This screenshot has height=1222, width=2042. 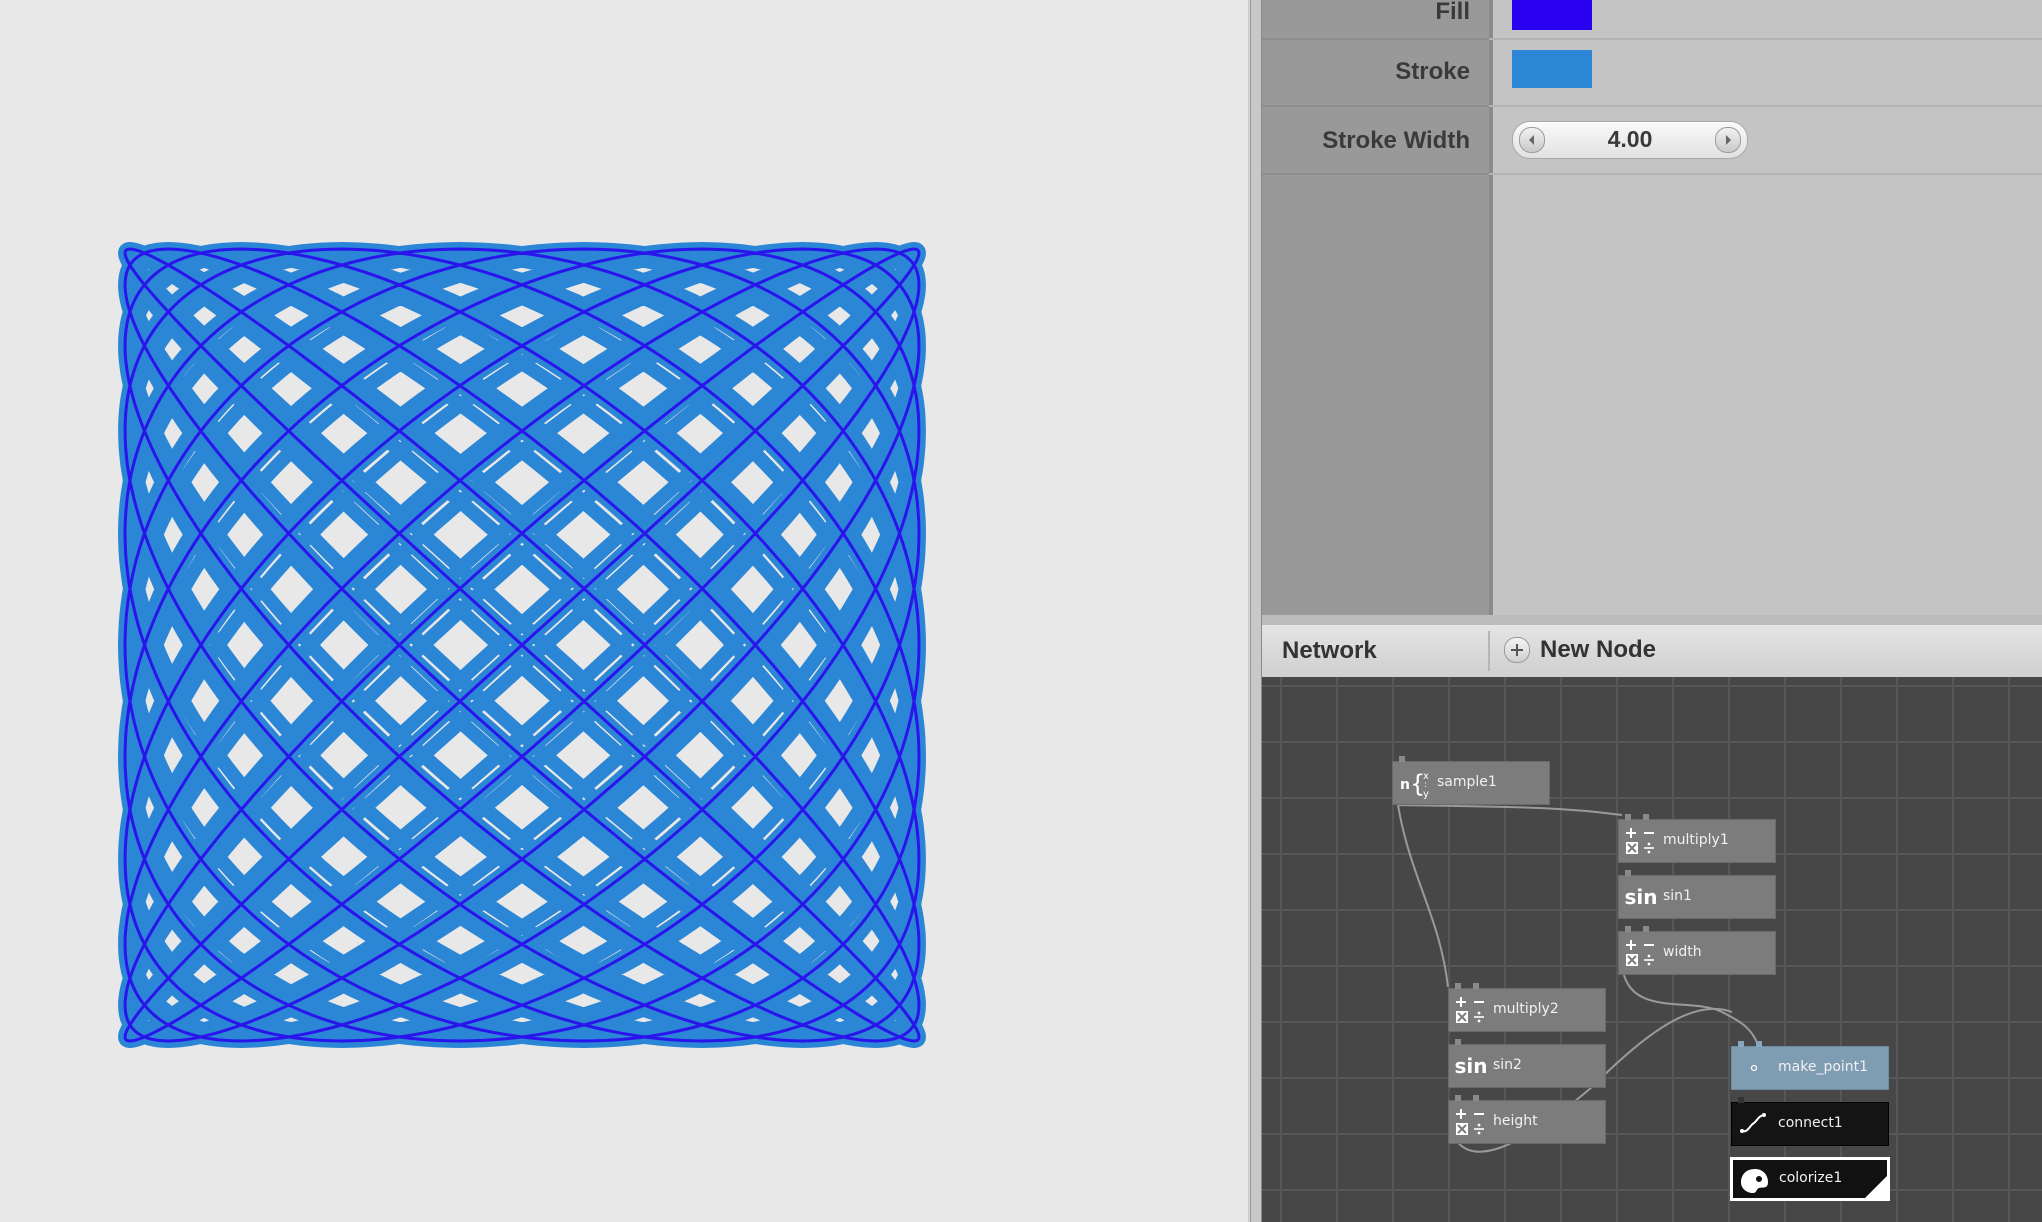 I want to click on svg-text: y, so click(x=1426, y=794).